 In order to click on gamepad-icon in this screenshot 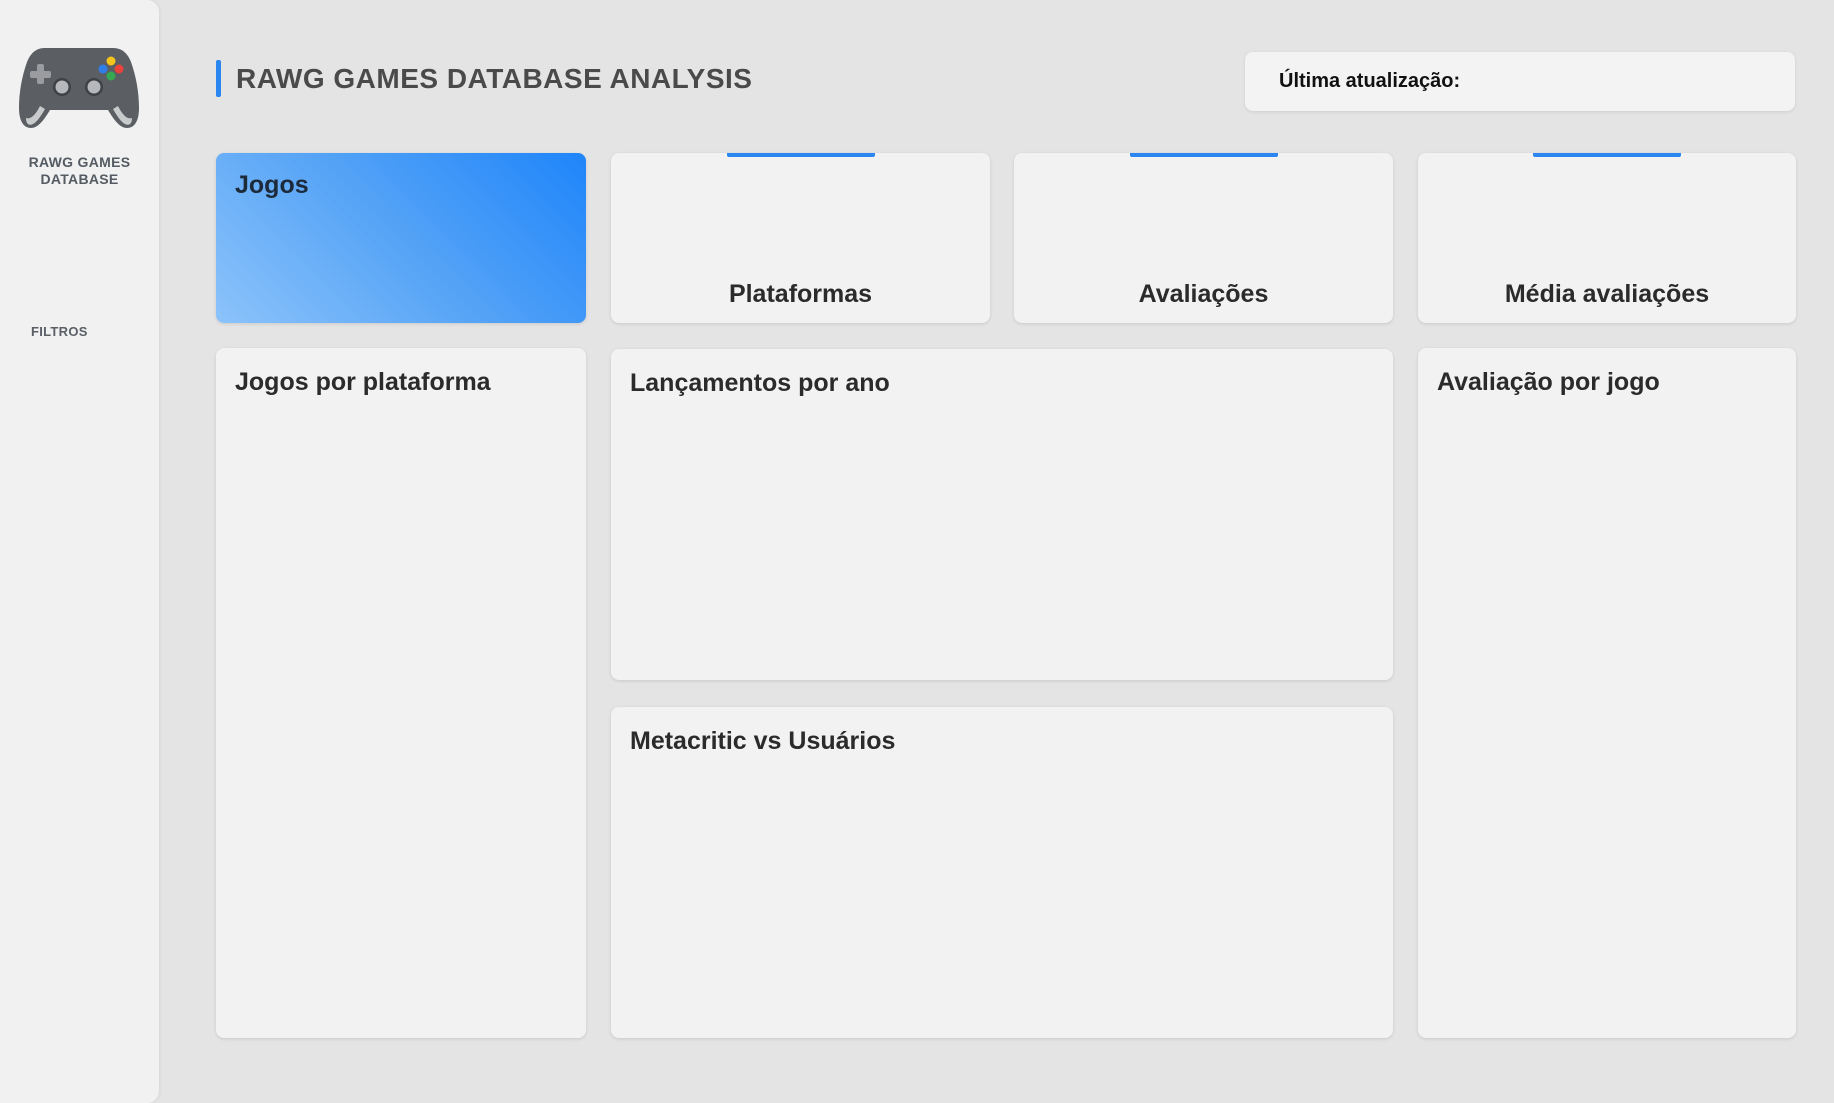, I will do `click(79, 88)`.